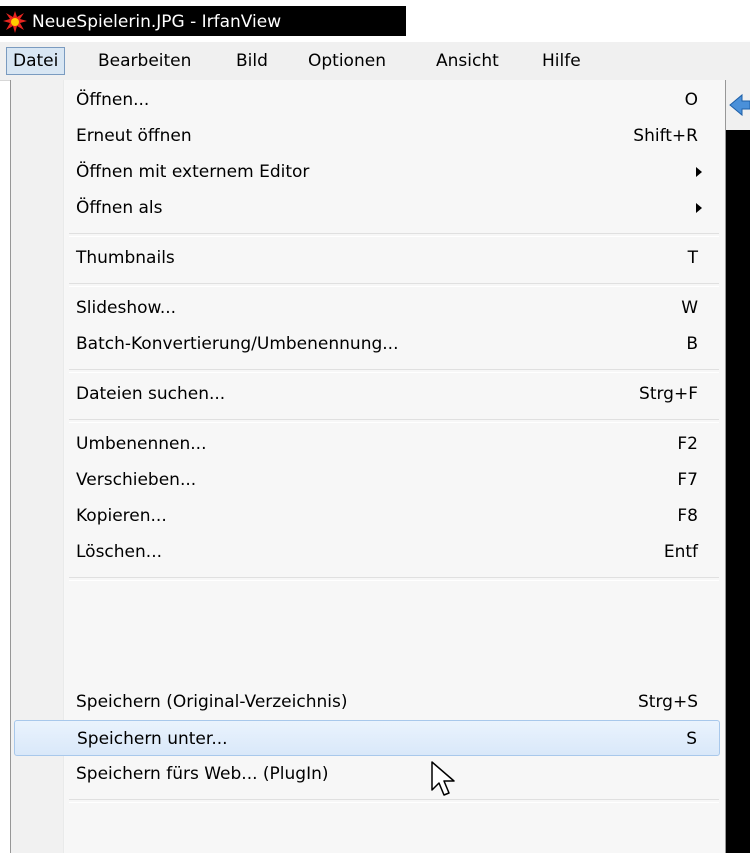 This screenshot has width=750, height=853. What do you see at coordinates (367, 258) in the screenshot?
I see `menu-item-thumbnails: Thumbnails T` at bounding box center [367, 258].